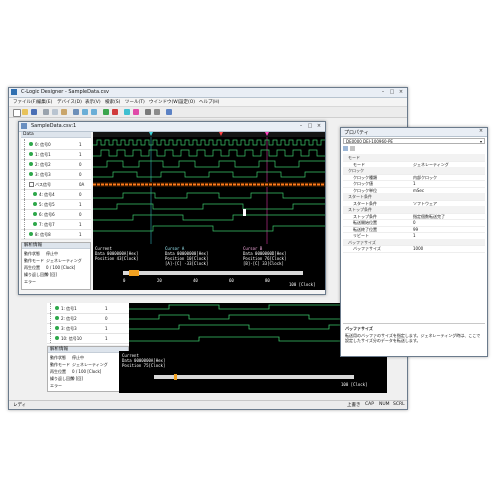  What do you see at coordinates (85, 112) in the screenshot?
I see `zoom-in-icon` at bounding box center [85, 112].